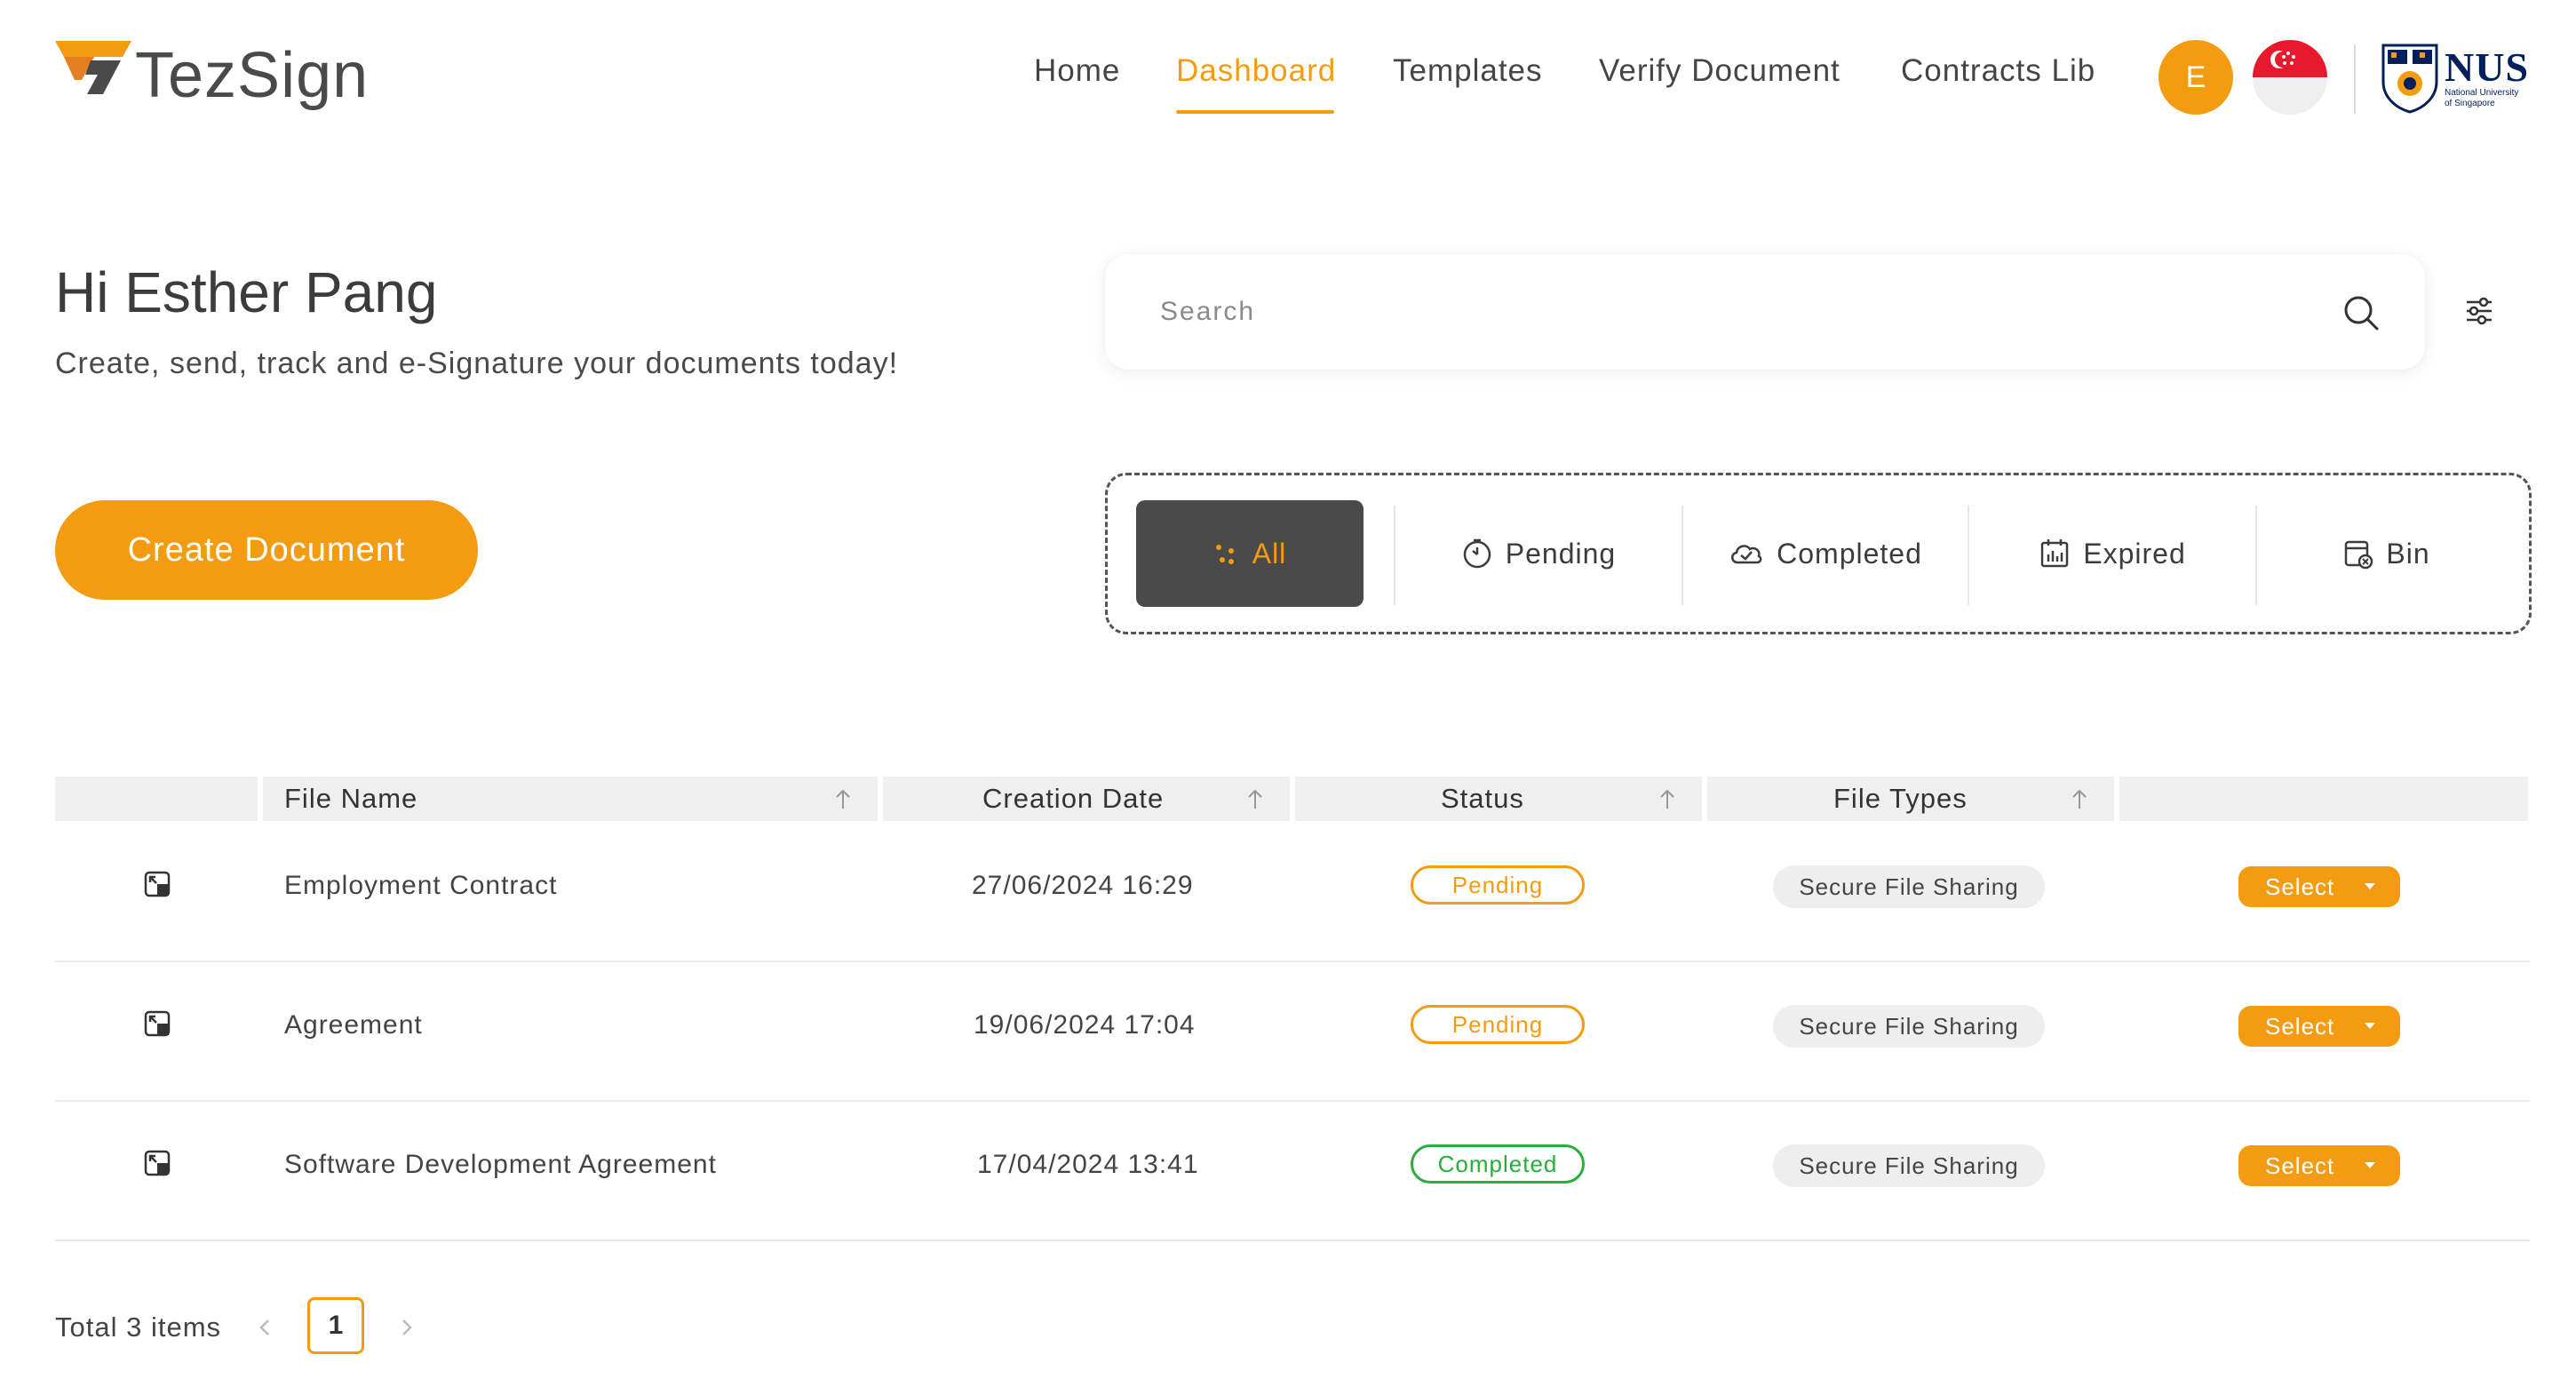  I want to click on header-divider, so click(2355, 79).